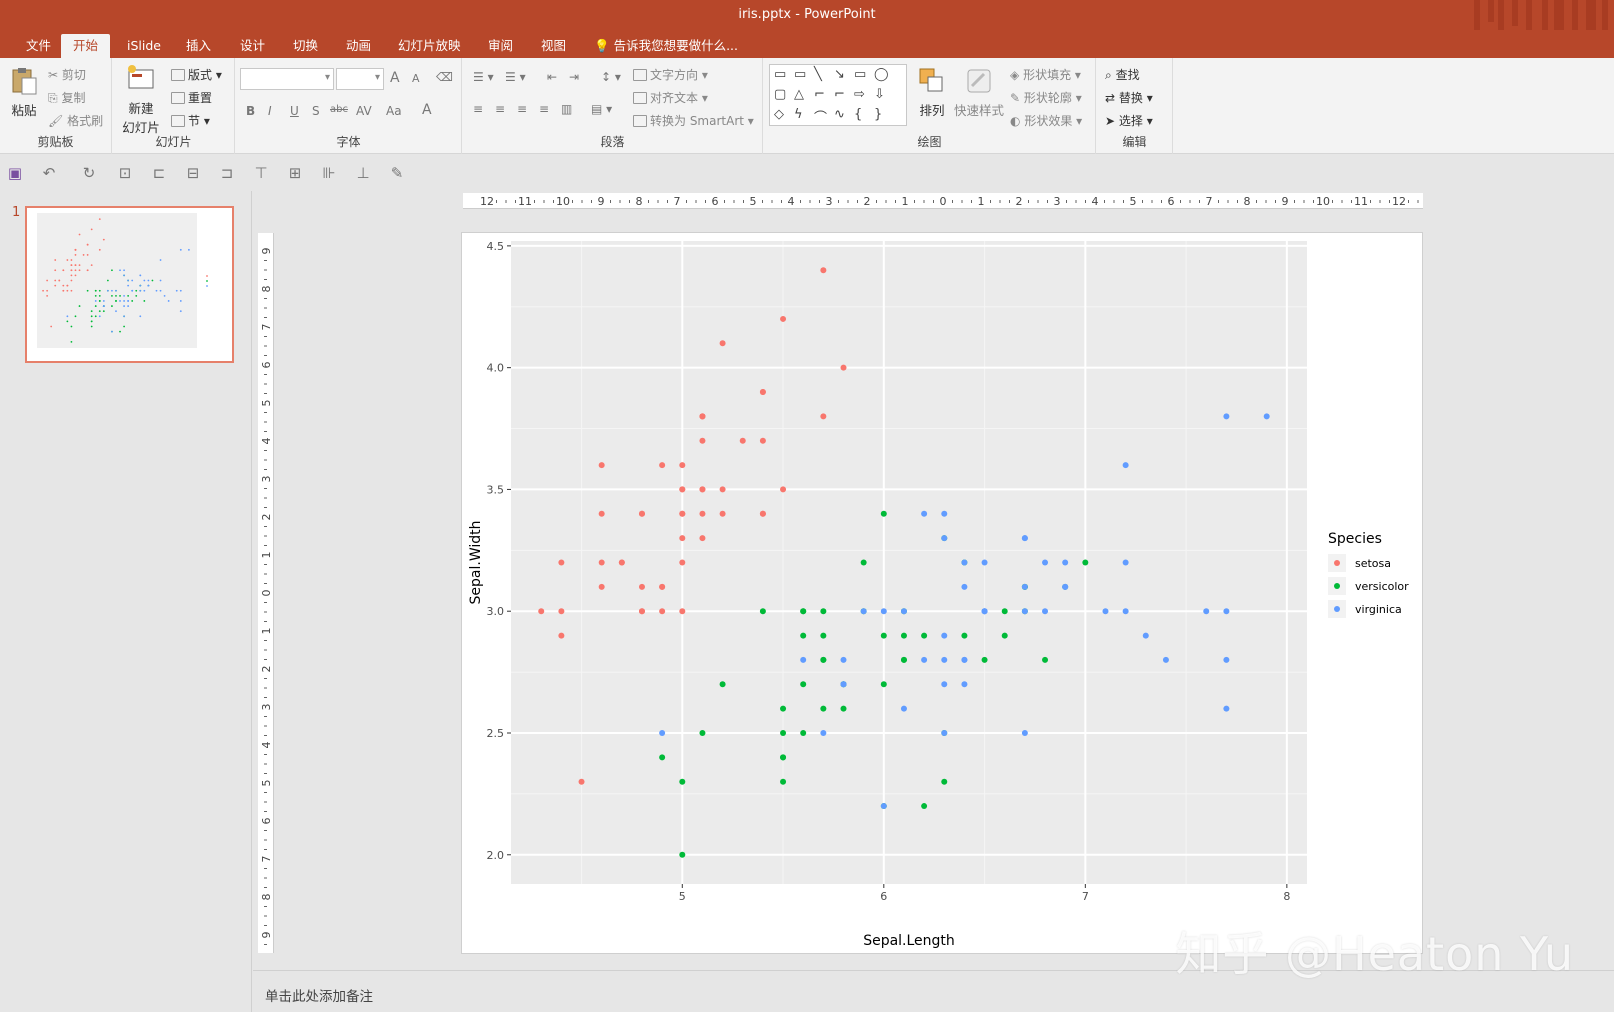 Image resolution: width=1614 pixels, height=1012 pixels. I want to click on arrow-line-shape-icon: ↘, so click(839, 74).